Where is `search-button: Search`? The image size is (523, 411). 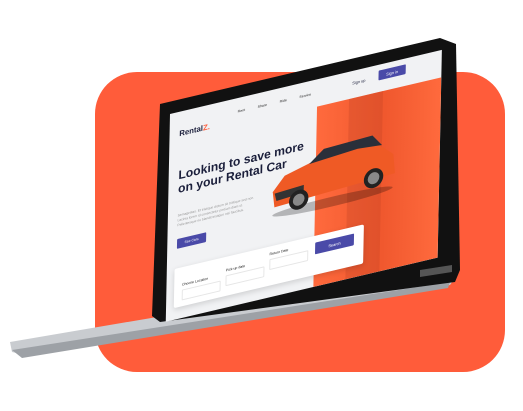
search-button: Search is located at coordinates (334, 244).